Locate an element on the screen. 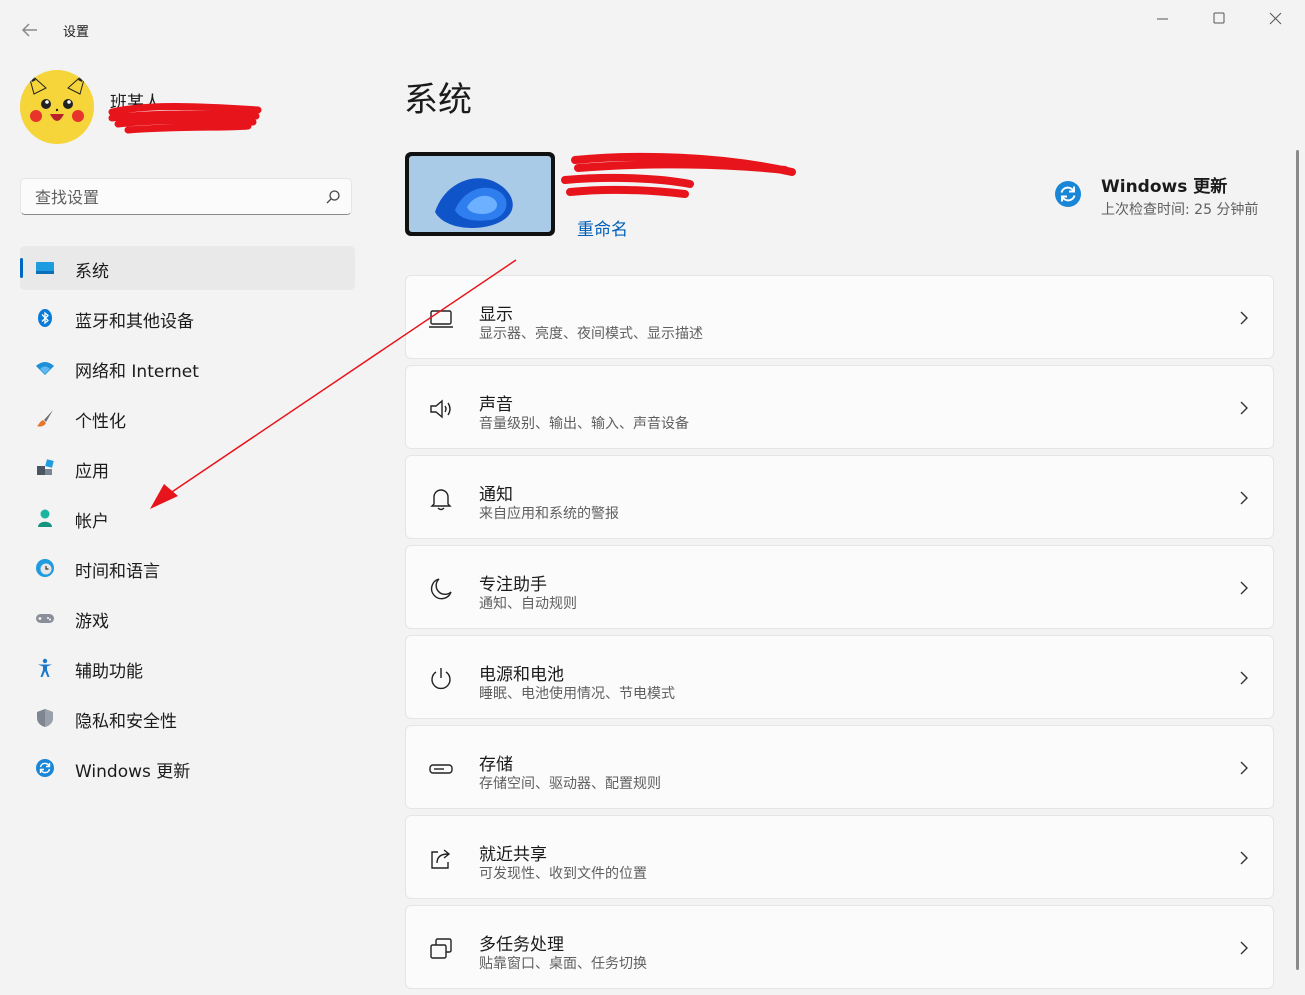 The image size is (1305, 995). sidebar-item-network: 网络和 Internet is located at coordinates (187, 368).